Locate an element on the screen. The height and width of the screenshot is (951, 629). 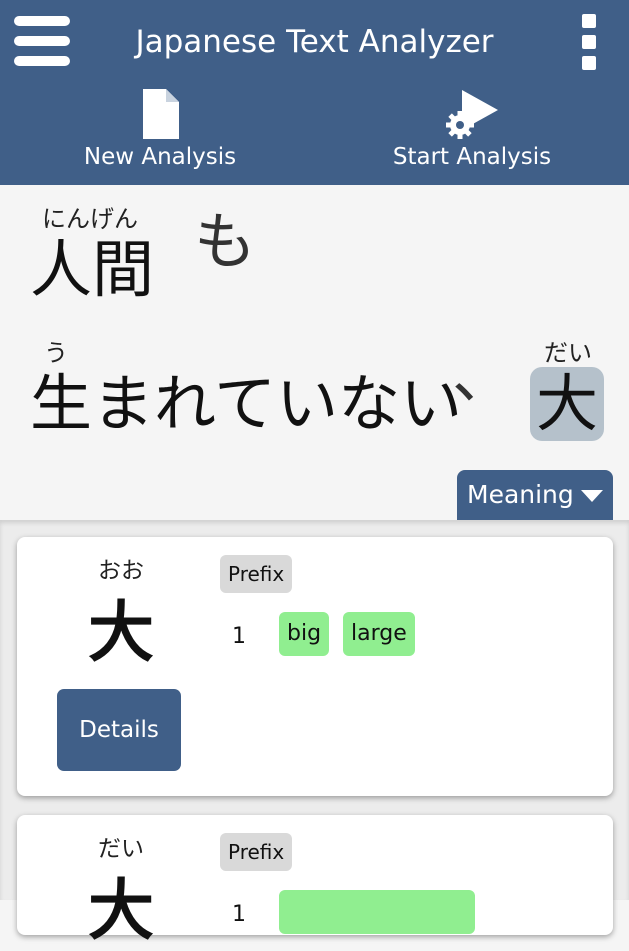
details-button: Details is located at coordinates (119, 730).